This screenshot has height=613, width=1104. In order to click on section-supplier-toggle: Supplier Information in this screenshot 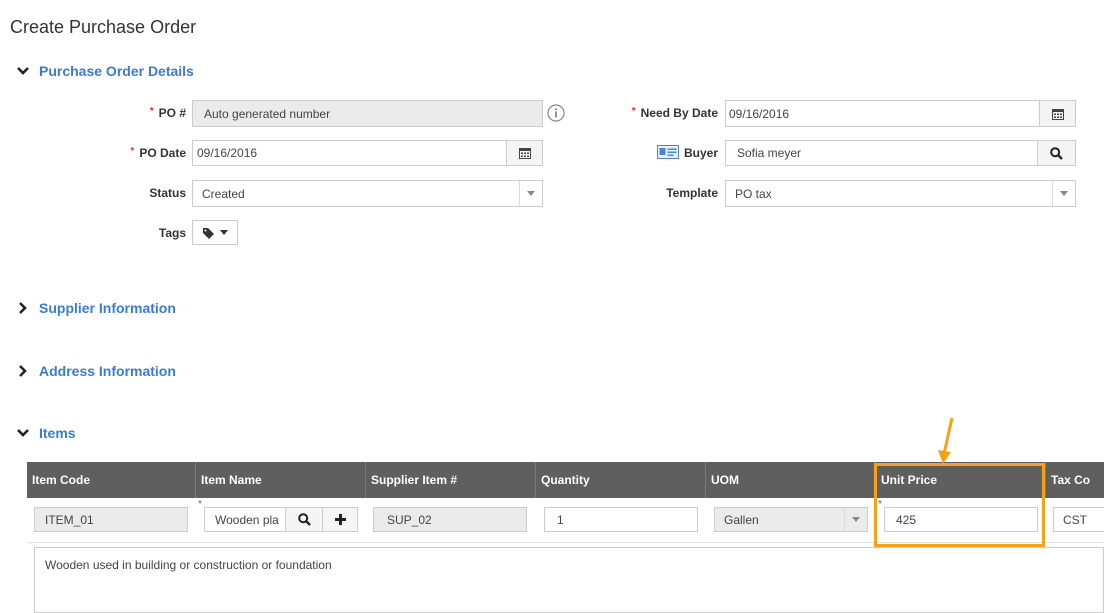, I will do `click(95, 308)`.